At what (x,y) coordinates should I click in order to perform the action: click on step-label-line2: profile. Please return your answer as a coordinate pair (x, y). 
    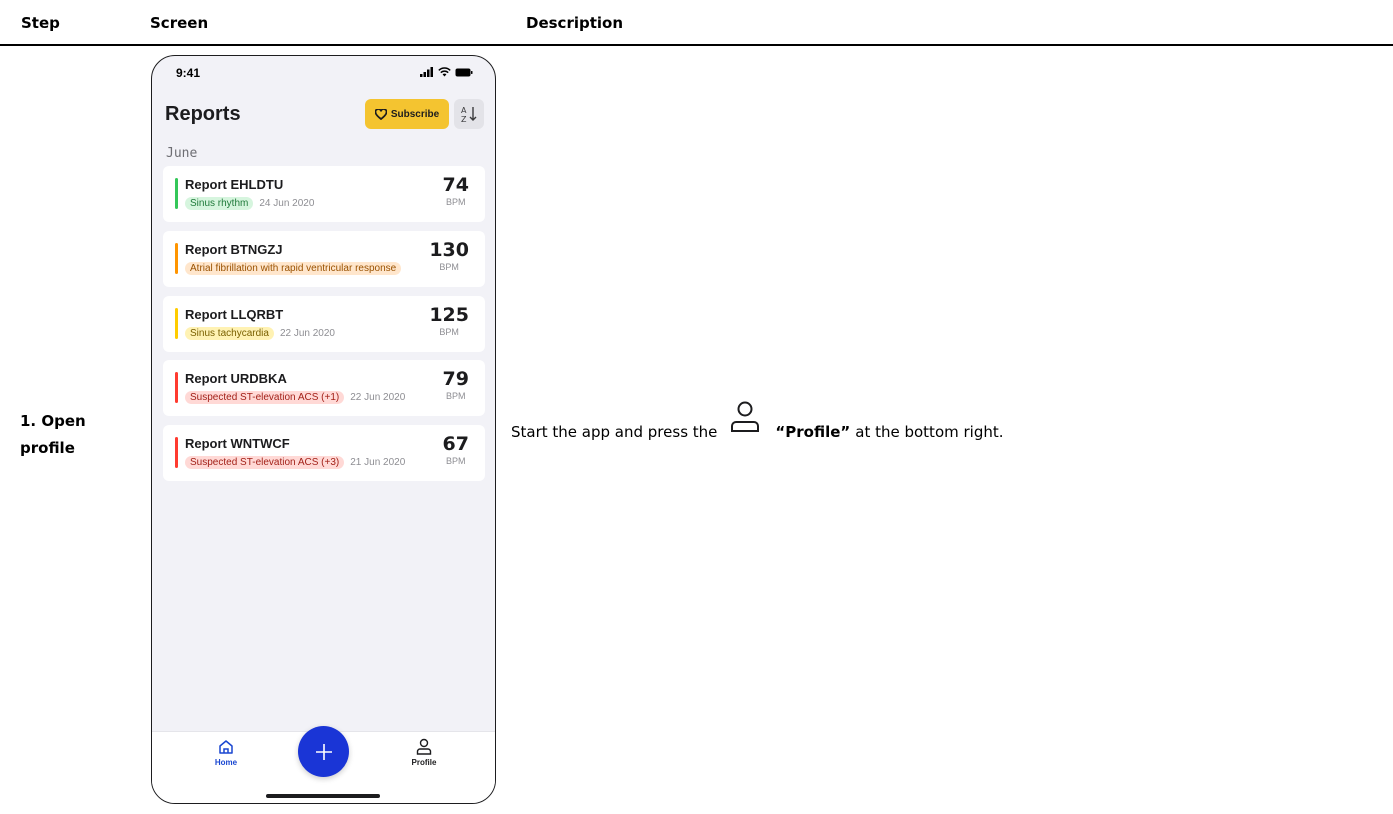
    Looking at the image, I should click on (47, 448).